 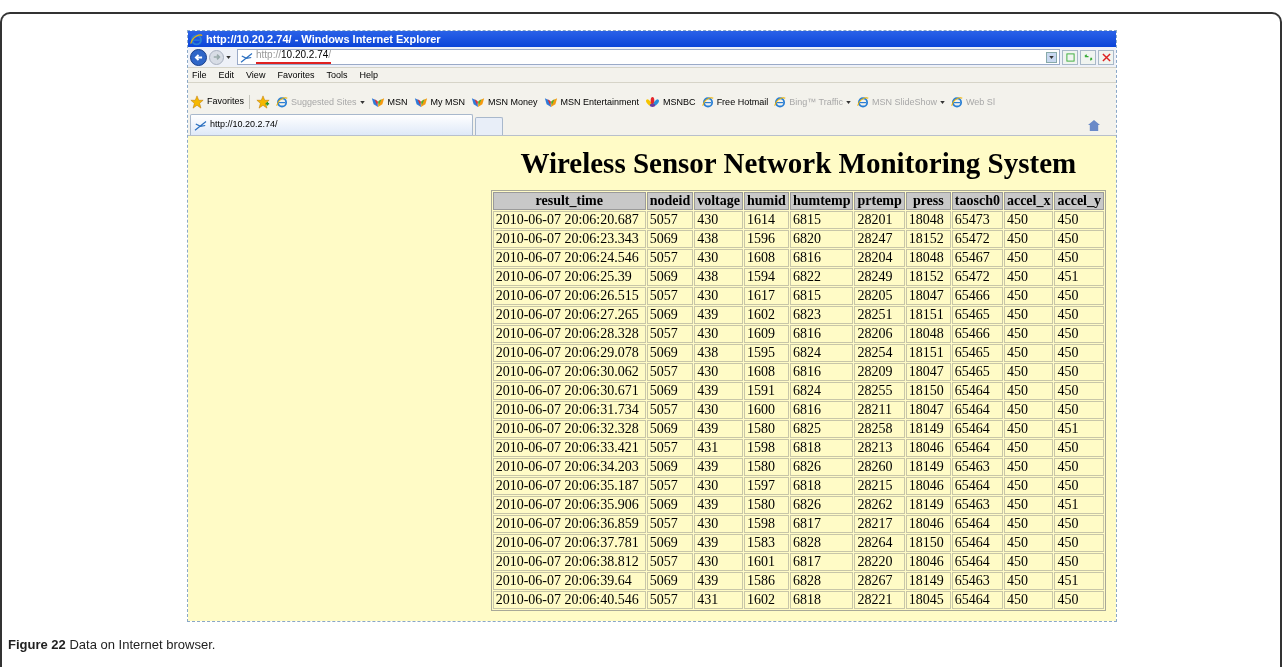 I want to click on menu-item: Tools, so click(x=337, y=75).